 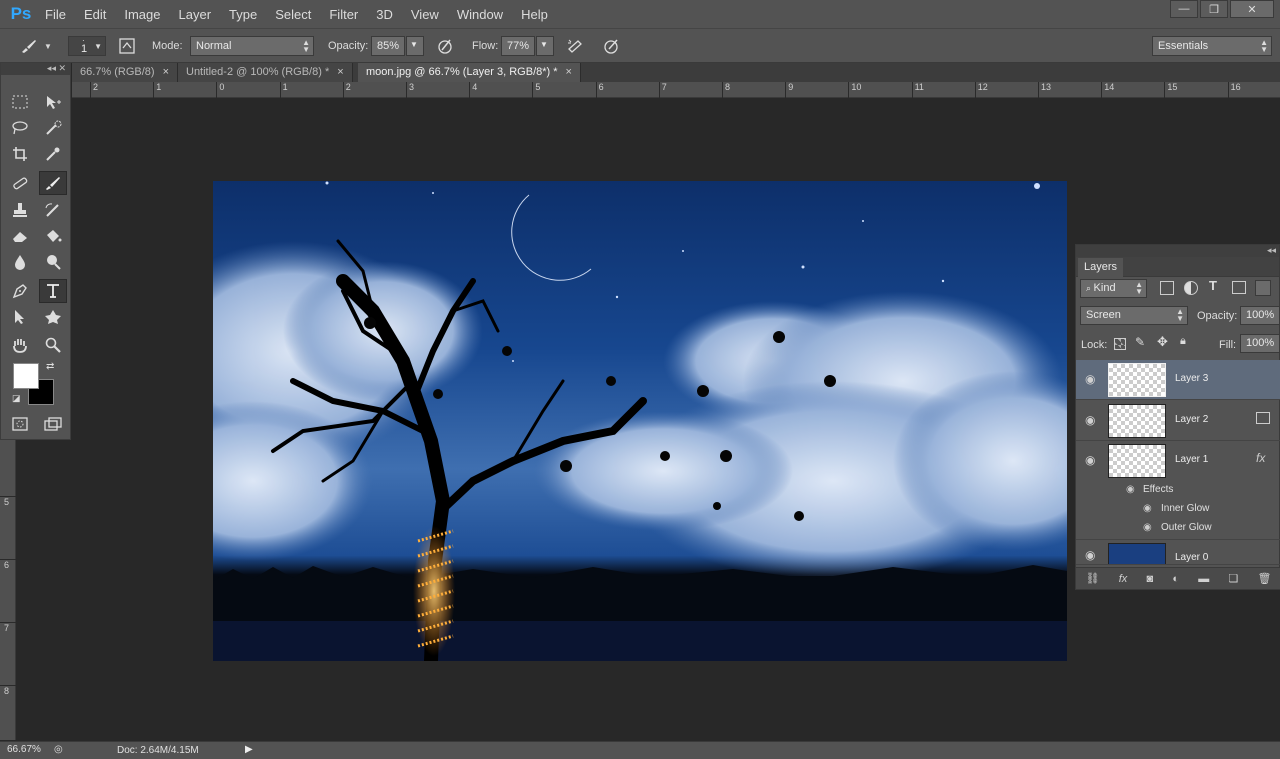 What do you see at coordinates (23, 751) in the screenshot?
I see `zoom-level: 66.67%` at bounding box center [23, 751].